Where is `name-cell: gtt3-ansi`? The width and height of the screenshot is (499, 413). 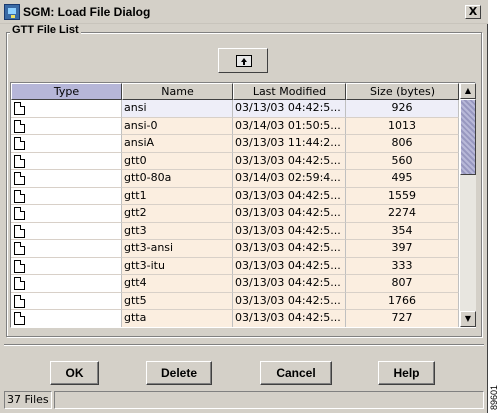 name-cell: gtt3-ansi is located at coordinates (177, 249).